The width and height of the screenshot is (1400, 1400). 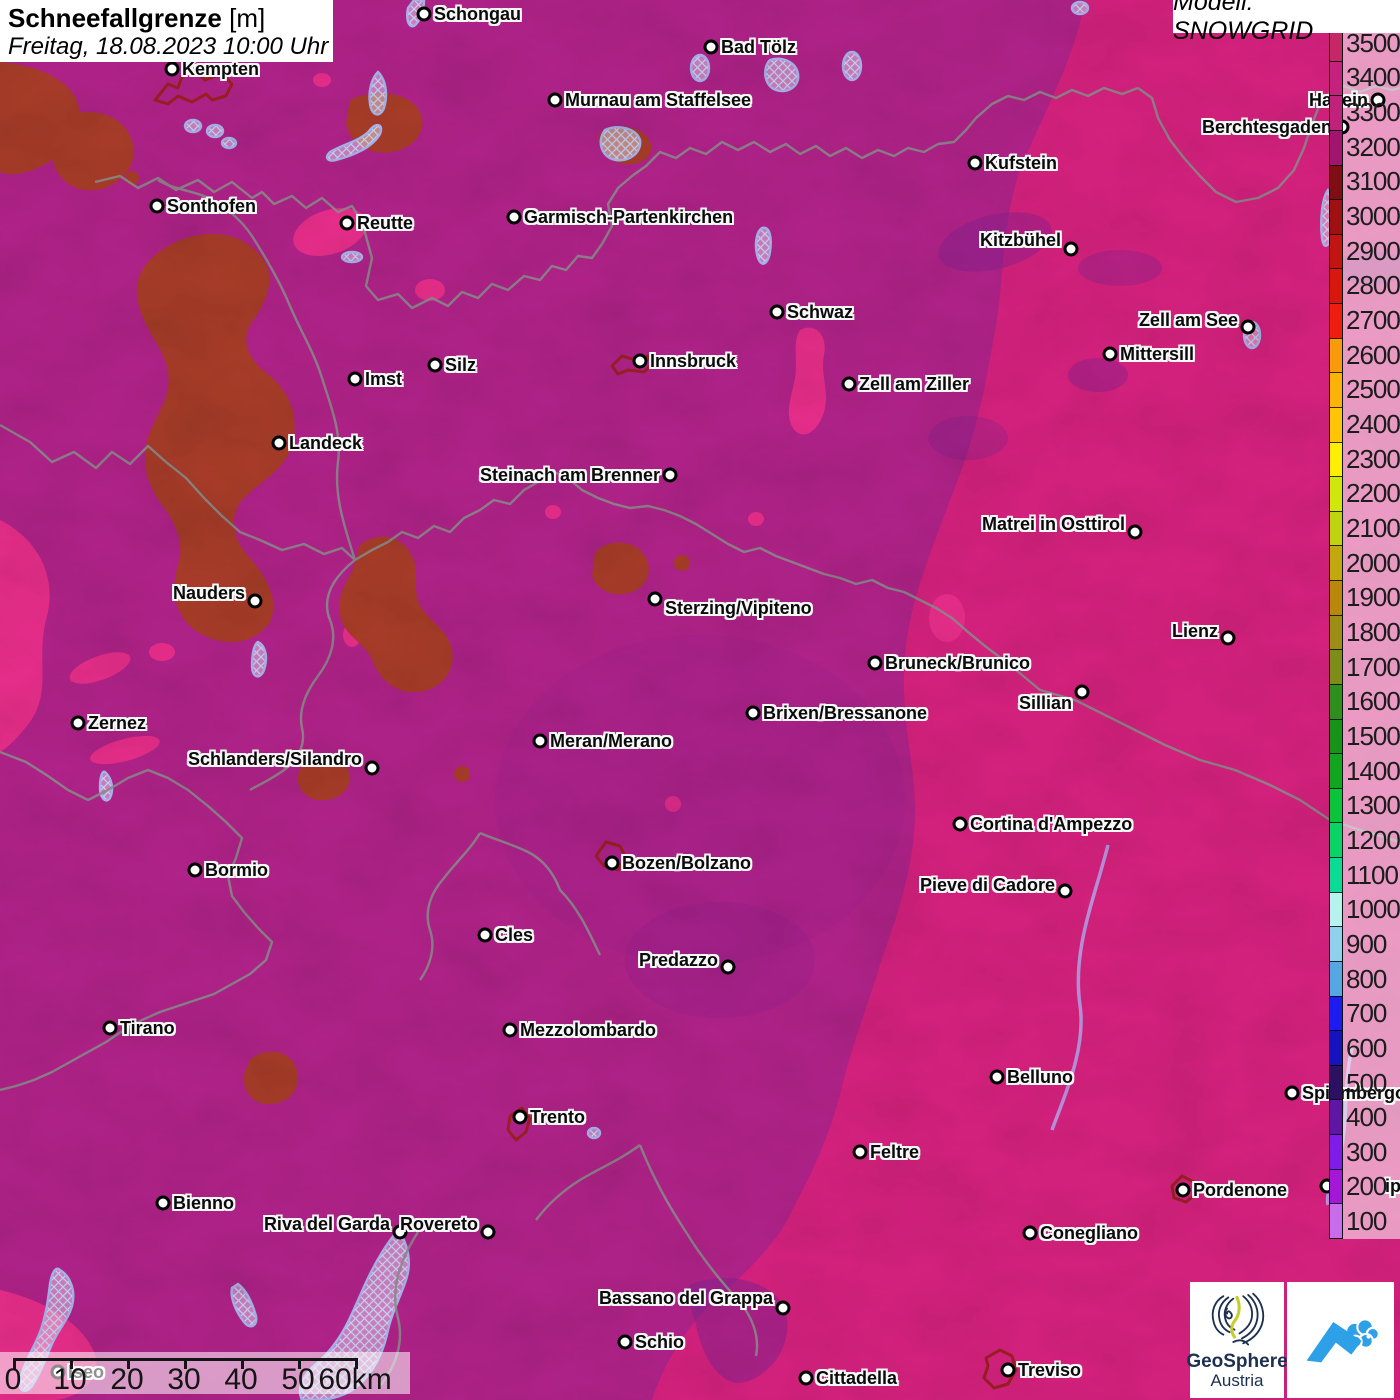 What do you see at coordinates (678, 960) in the screenshot?
I see `city-label: Predazzo` at bounding box center [678, 960].